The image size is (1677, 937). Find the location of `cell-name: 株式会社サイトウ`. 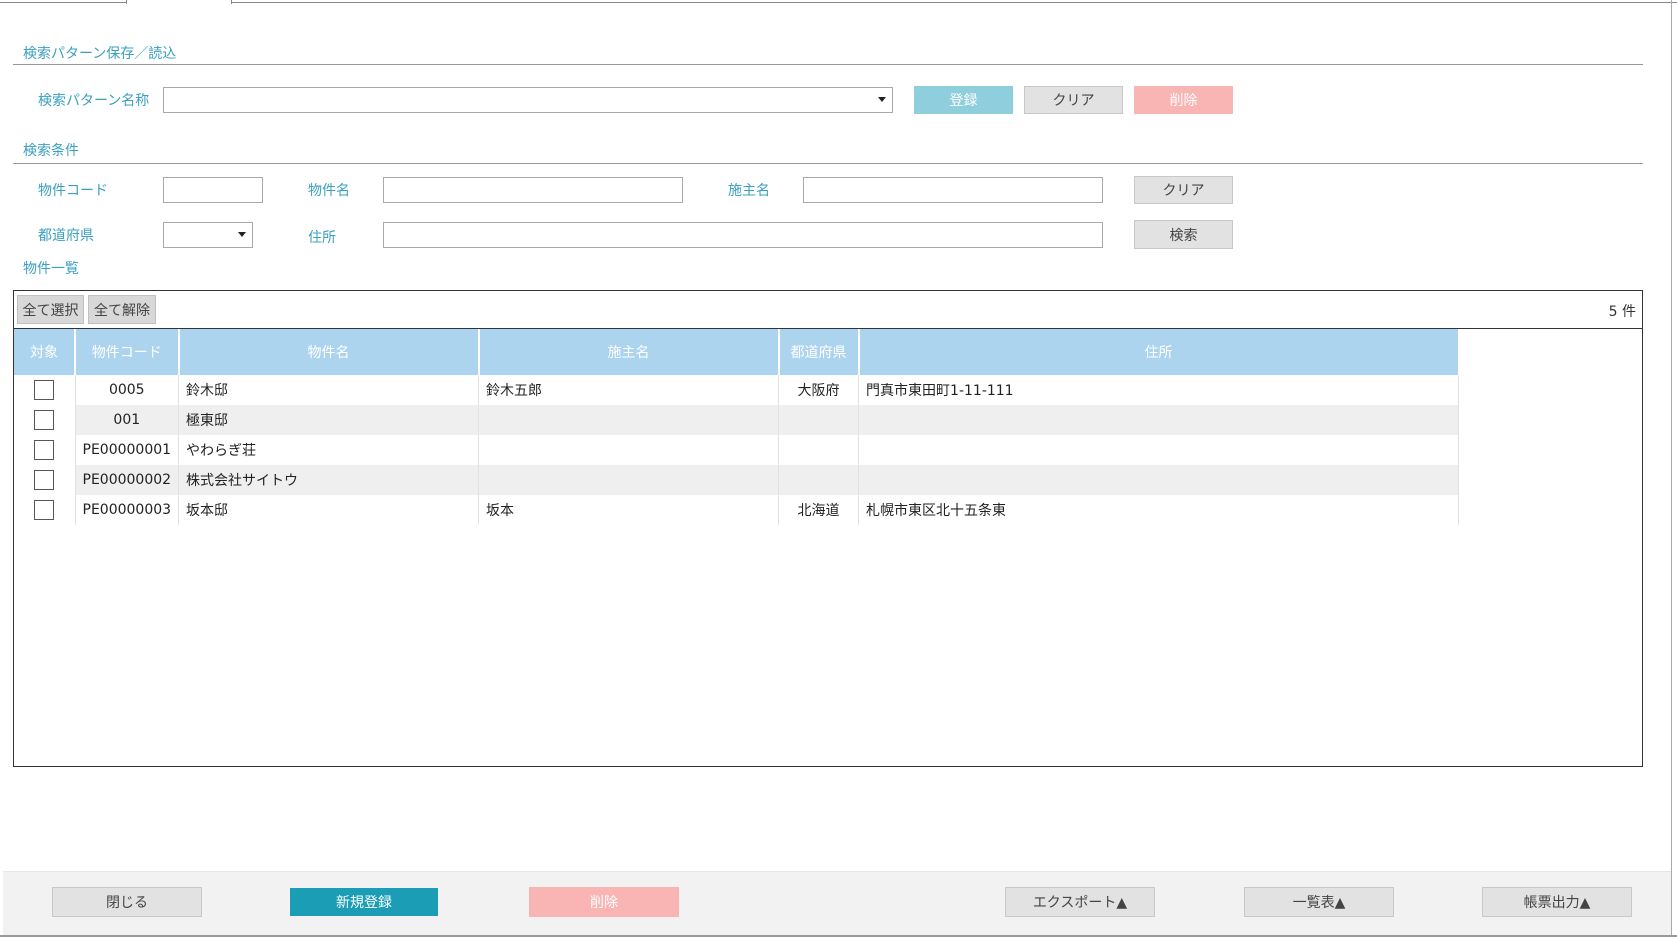

cell-name: 株式会社サイトウ is located at coordinates (329, 480).